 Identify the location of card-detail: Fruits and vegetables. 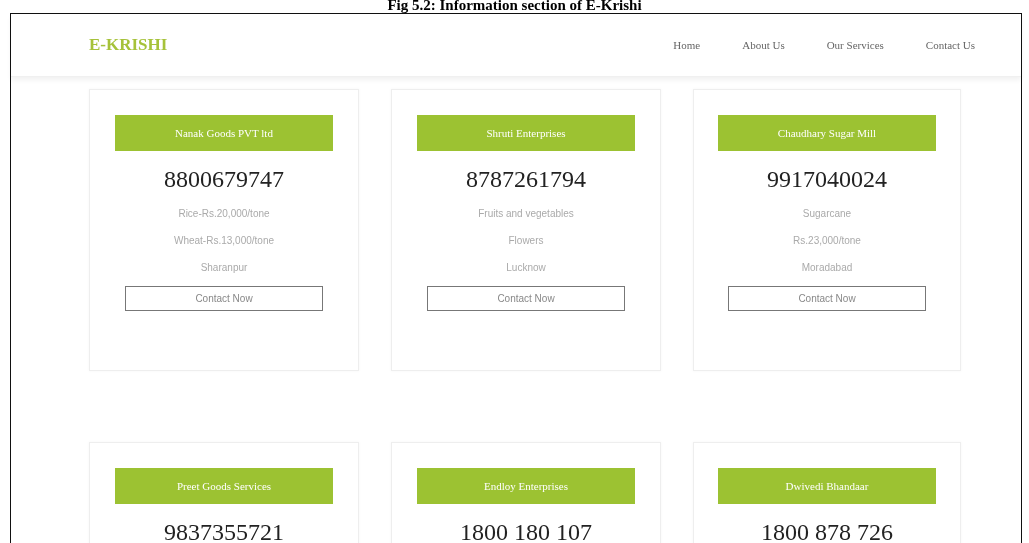
(526, 213).